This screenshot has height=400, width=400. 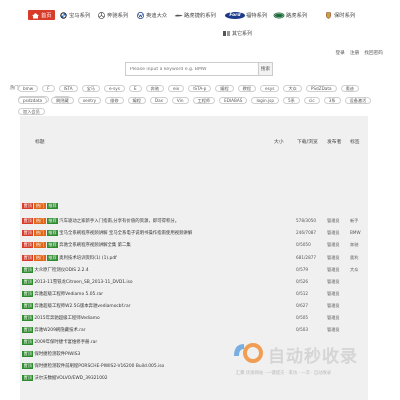 I want to click on ford-logo-icon: Ford, so click(x=235, y=15).